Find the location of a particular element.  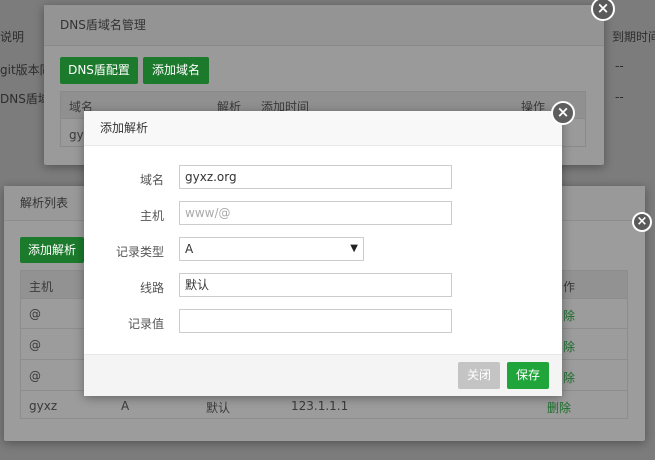

domain-field-value: gyxz.org is located at coordinates (211, 177).